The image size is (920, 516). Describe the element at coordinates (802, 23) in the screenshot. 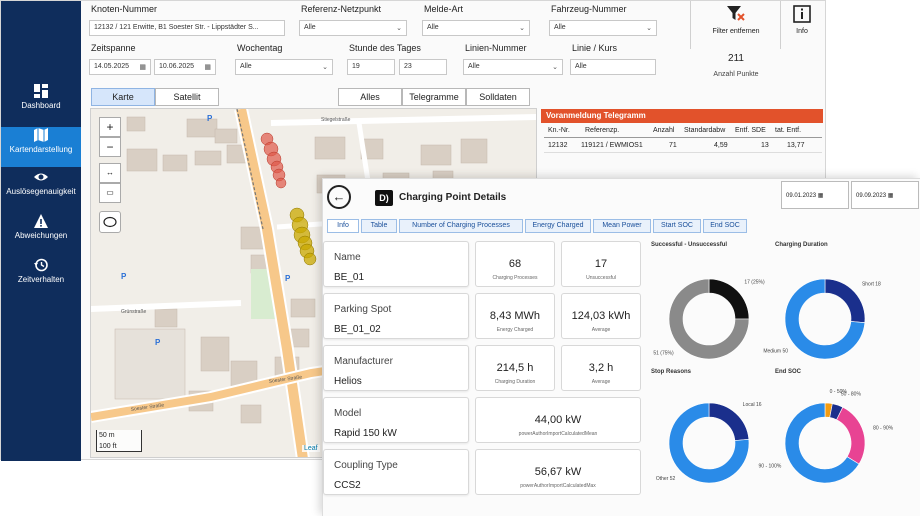

I see `info-button: Info` at that location.